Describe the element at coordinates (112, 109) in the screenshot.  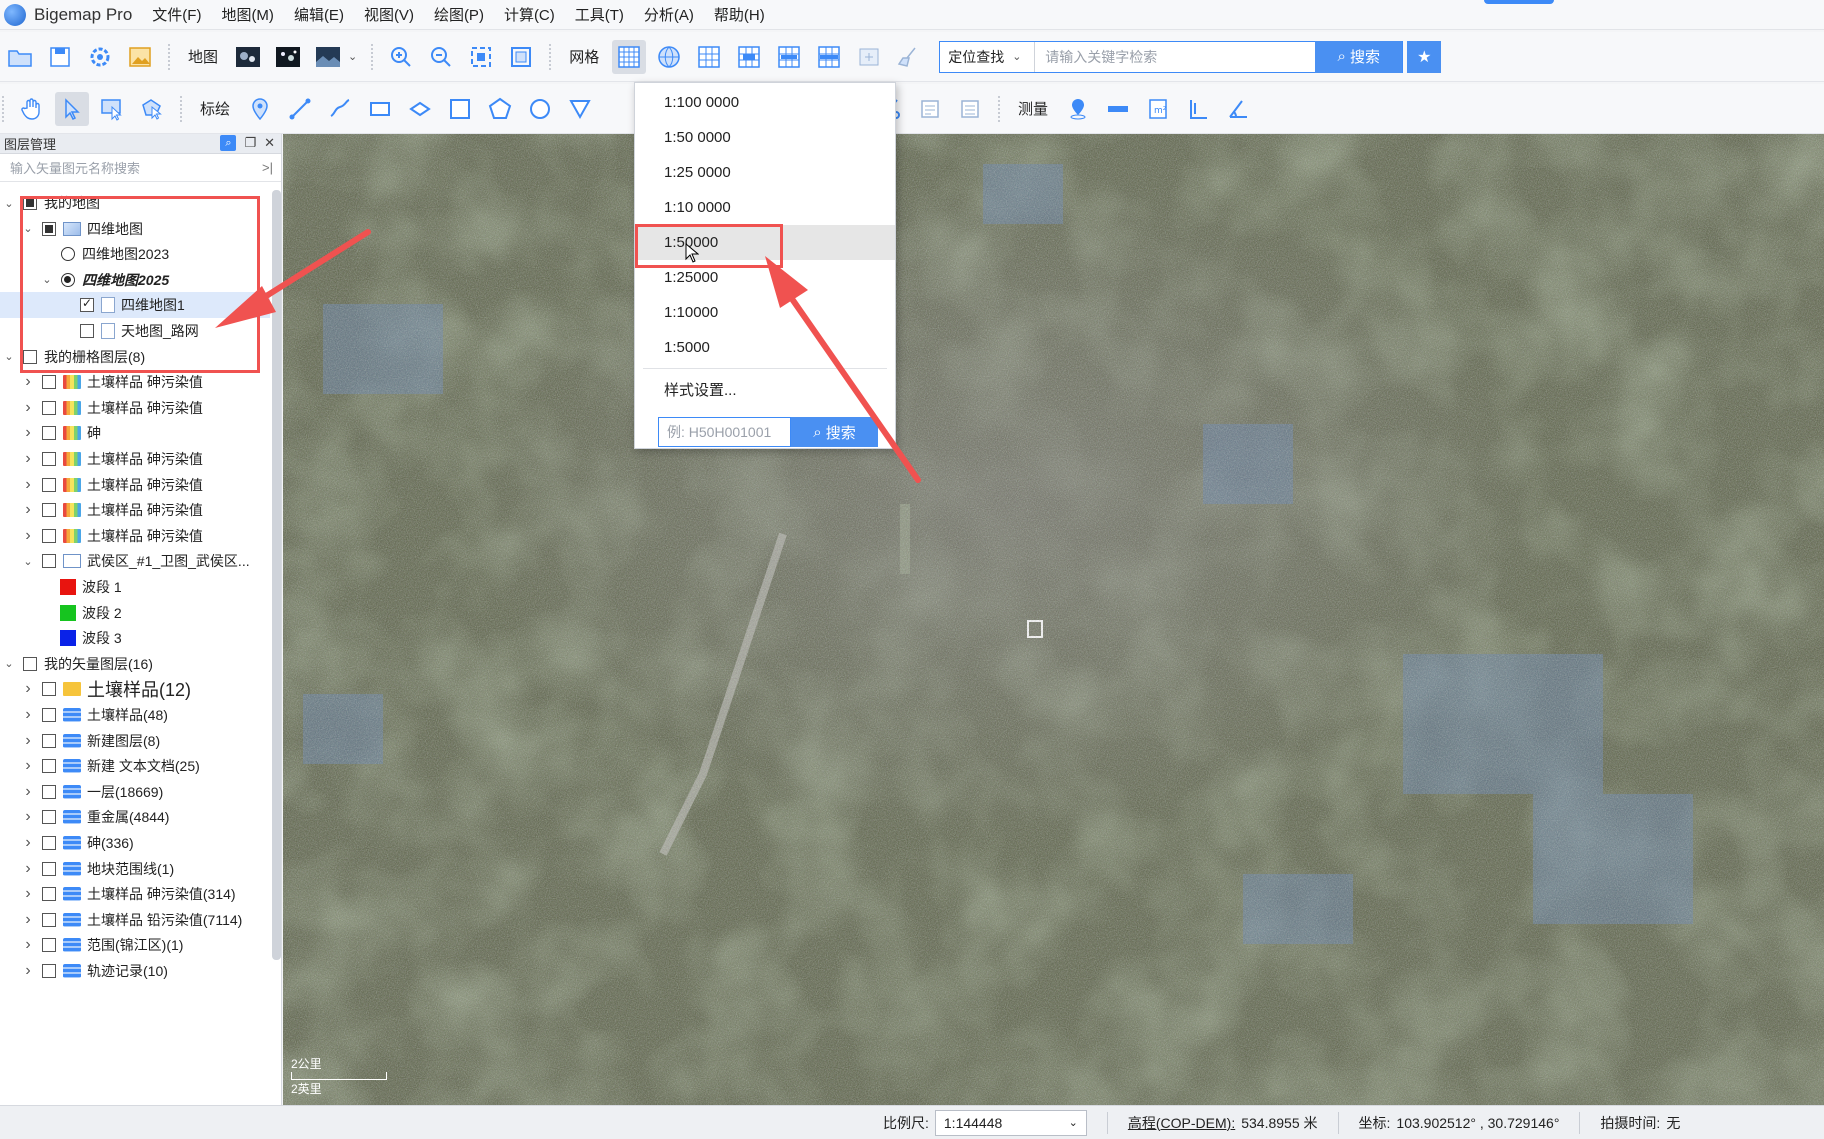
I see `box-select-button` at that location.